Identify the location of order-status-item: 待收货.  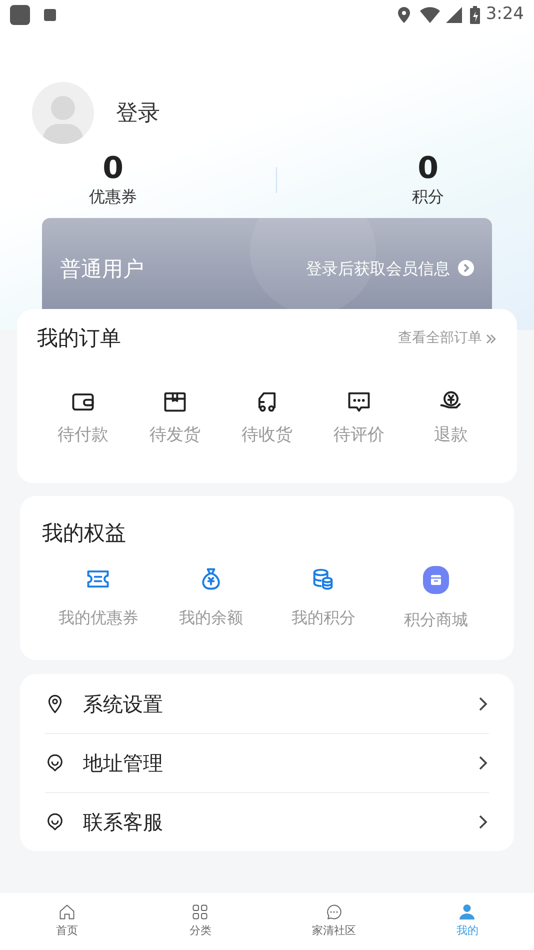
(267, 418).